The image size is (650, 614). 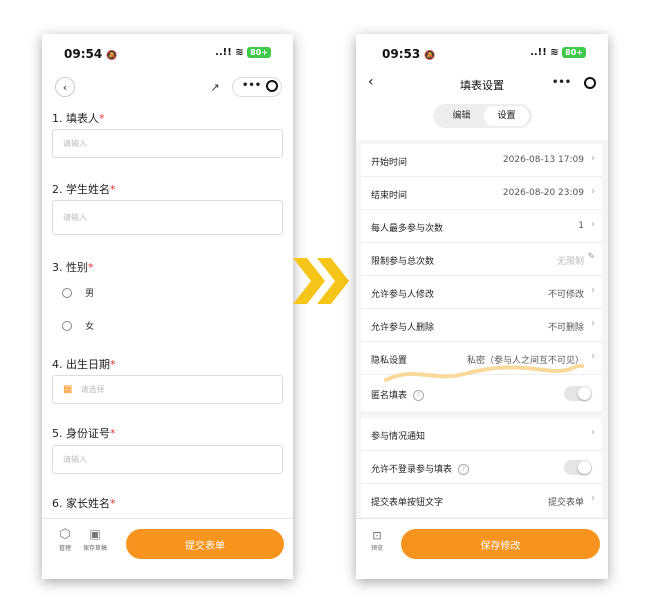 I want to click on tab-settings: 设置, so click(x=506, y=116).